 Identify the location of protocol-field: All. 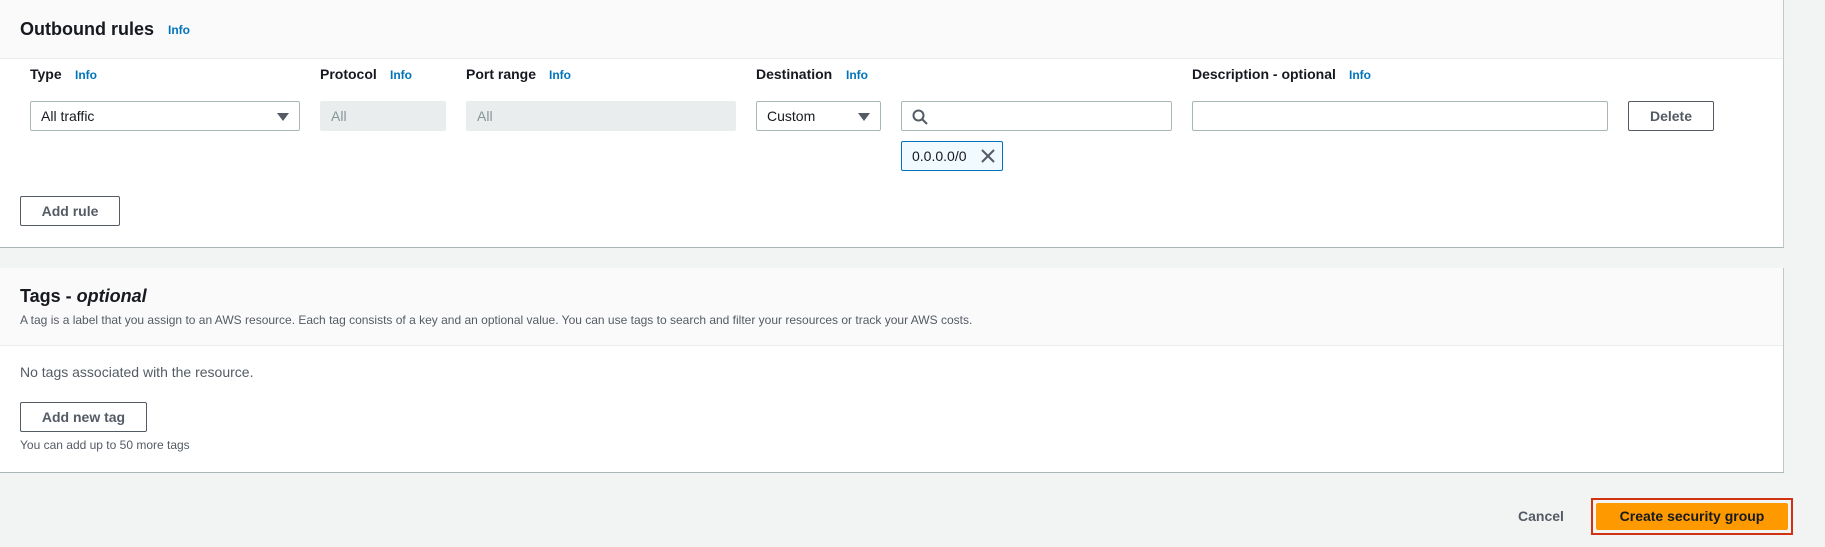
(383, 116).